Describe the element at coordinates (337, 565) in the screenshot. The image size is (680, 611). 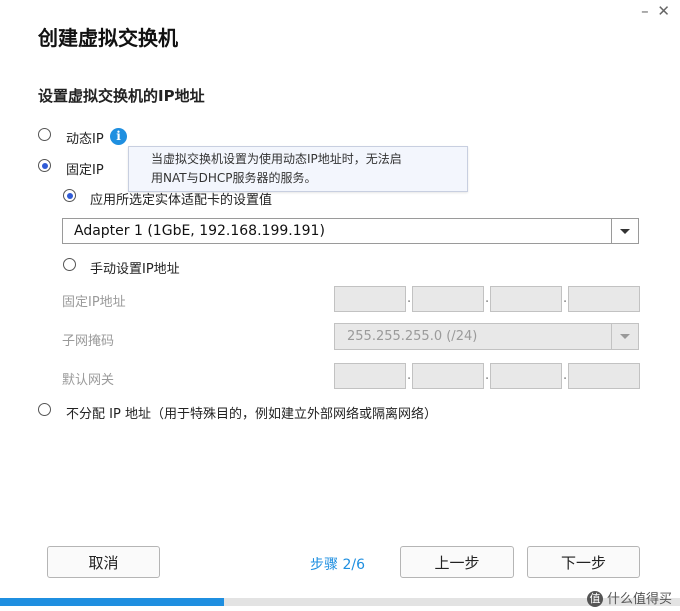
I see `step-indicator: 步骤 2/6` at that location.